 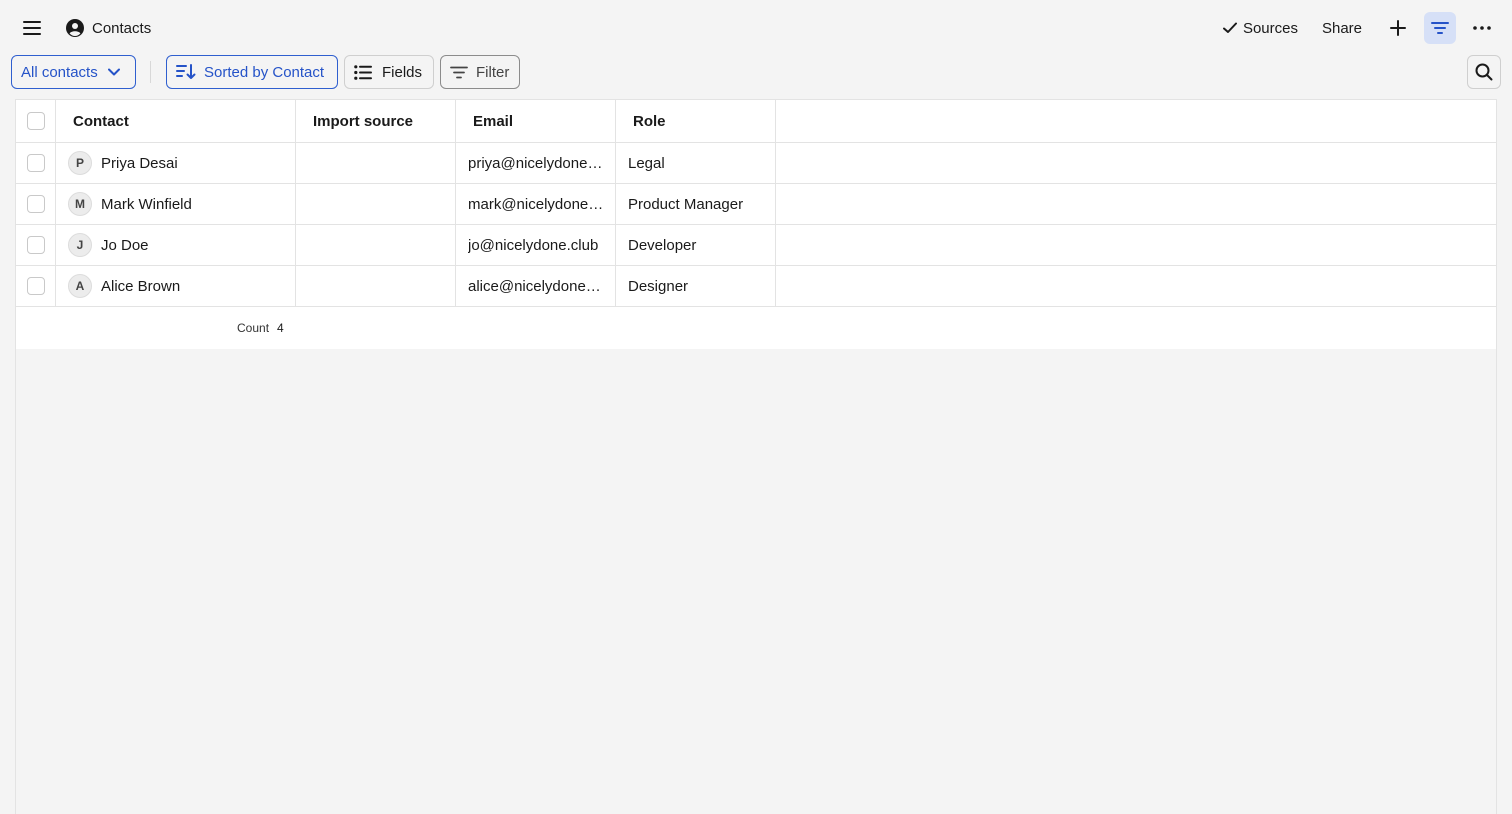 What do you see at coordinates (1270, 28) in the screenshot?
I see `sources-label: Sources` at bounding box center [1270, 28].